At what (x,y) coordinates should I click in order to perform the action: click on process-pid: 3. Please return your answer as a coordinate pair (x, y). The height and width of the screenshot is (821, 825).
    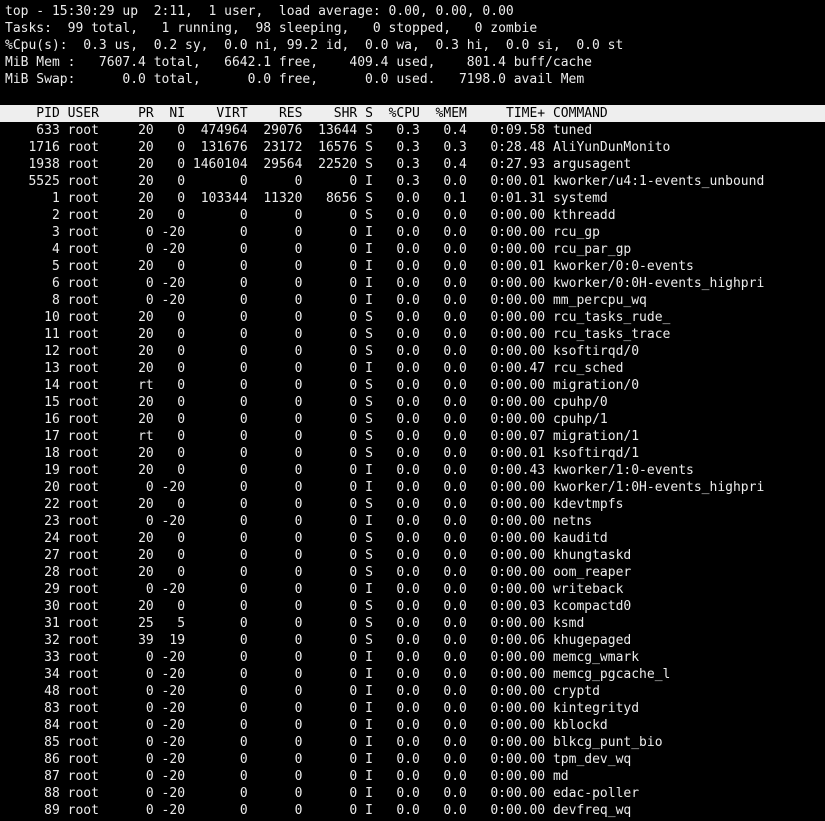
    Looking at the image, I should click on (32, 232).